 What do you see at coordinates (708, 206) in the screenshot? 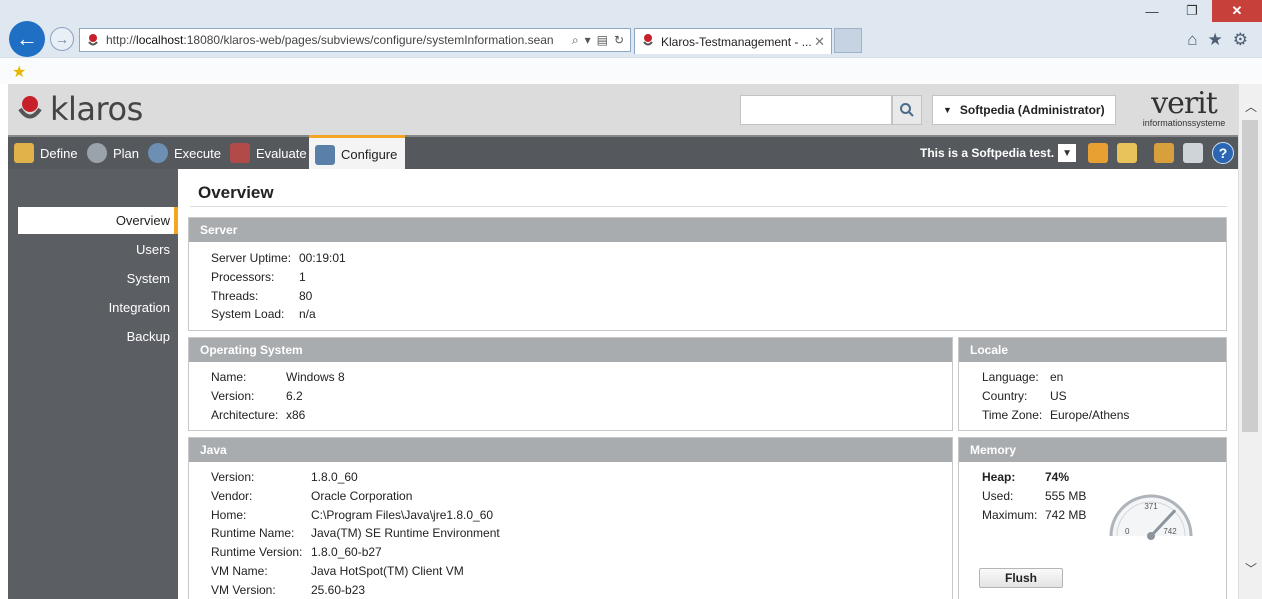
I see `title-divider` at bounding box center [708, 206].